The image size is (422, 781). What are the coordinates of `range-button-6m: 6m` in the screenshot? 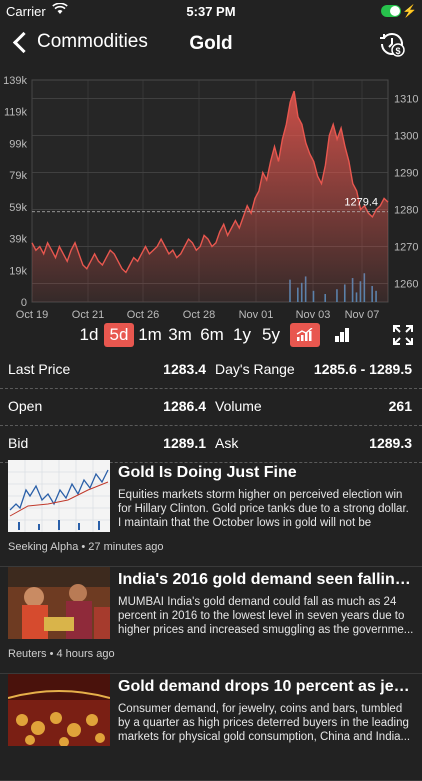 It's located at (212, 335).